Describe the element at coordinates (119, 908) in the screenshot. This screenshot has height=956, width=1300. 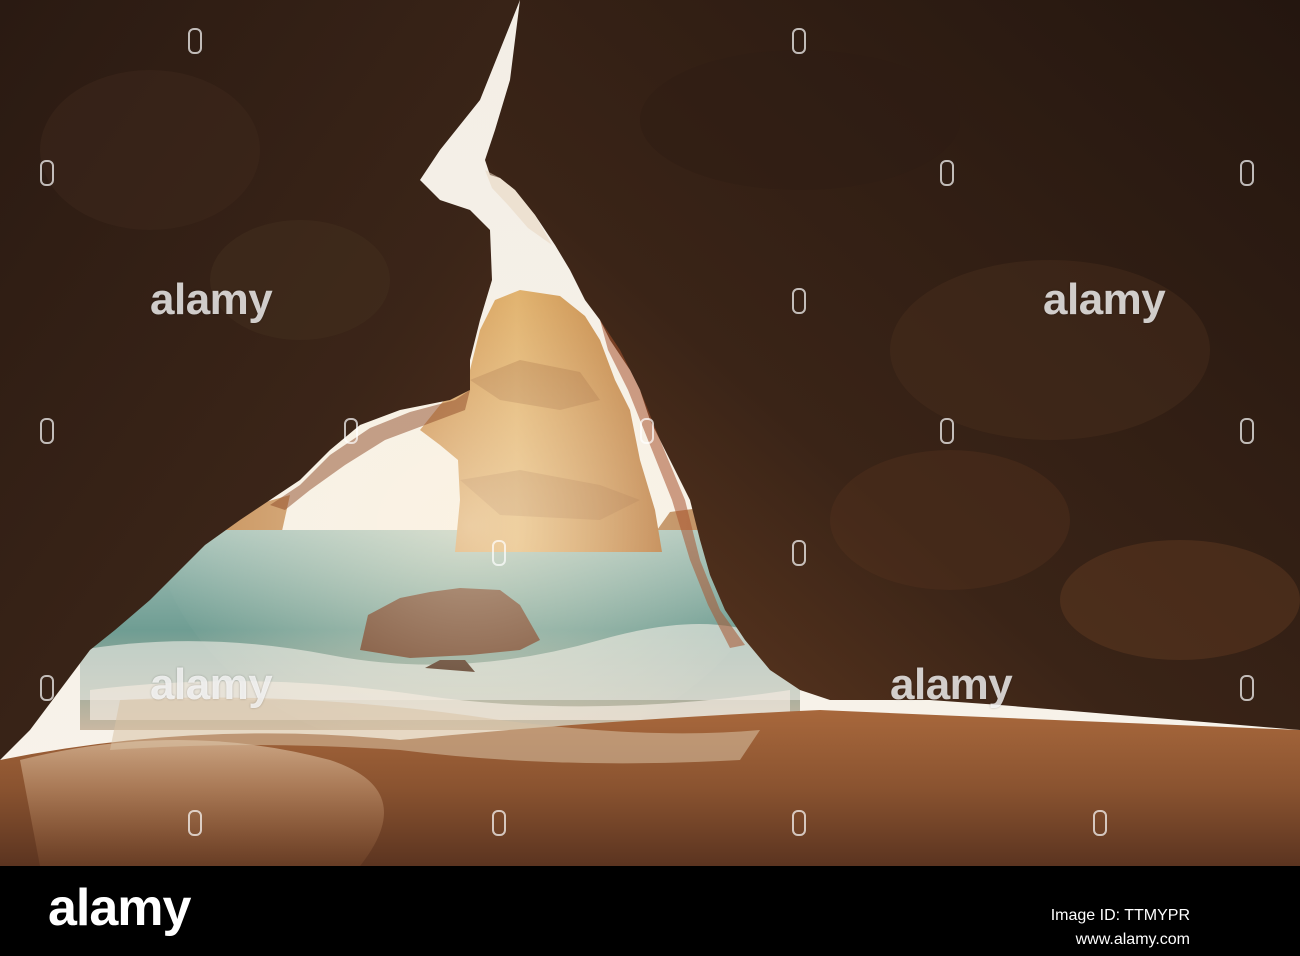
I see `alamy-logo: alamy` at that location.